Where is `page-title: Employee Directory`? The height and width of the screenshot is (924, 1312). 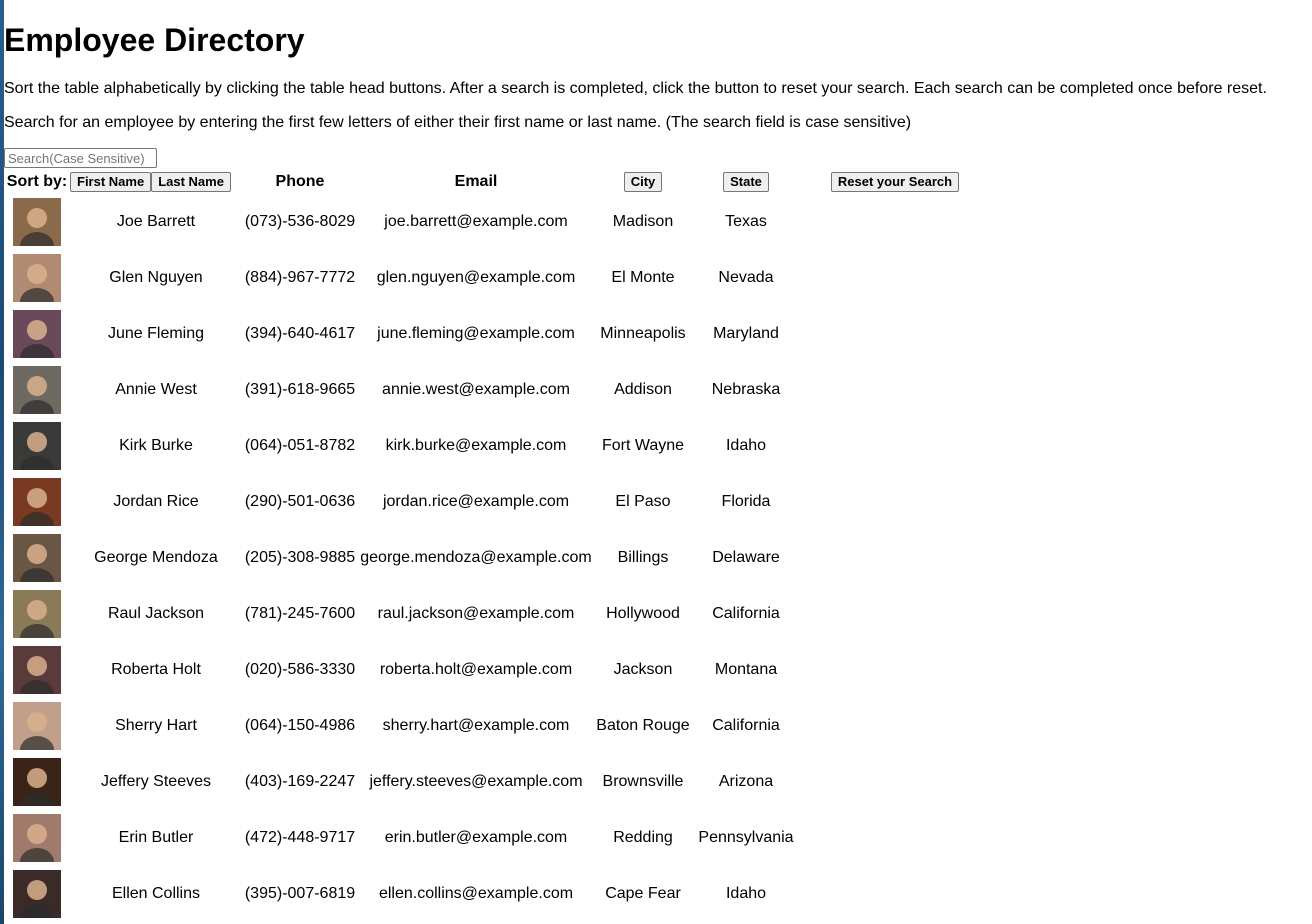
page-title: Employee Directory is located at coordinates (154, 40).